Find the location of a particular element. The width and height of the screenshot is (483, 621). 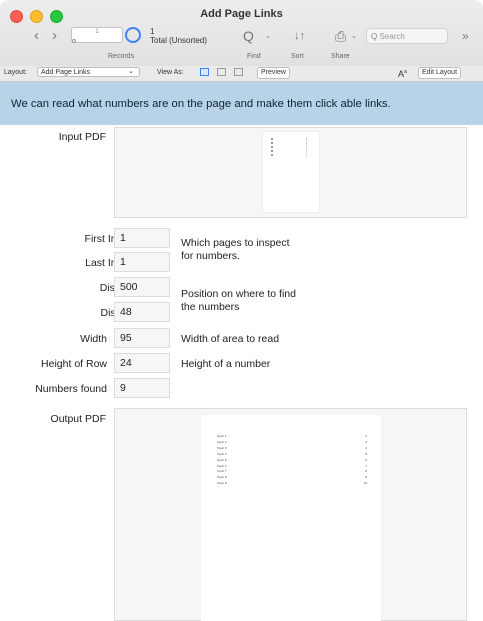

record-pie-icon is located at coordinates (133, 35).